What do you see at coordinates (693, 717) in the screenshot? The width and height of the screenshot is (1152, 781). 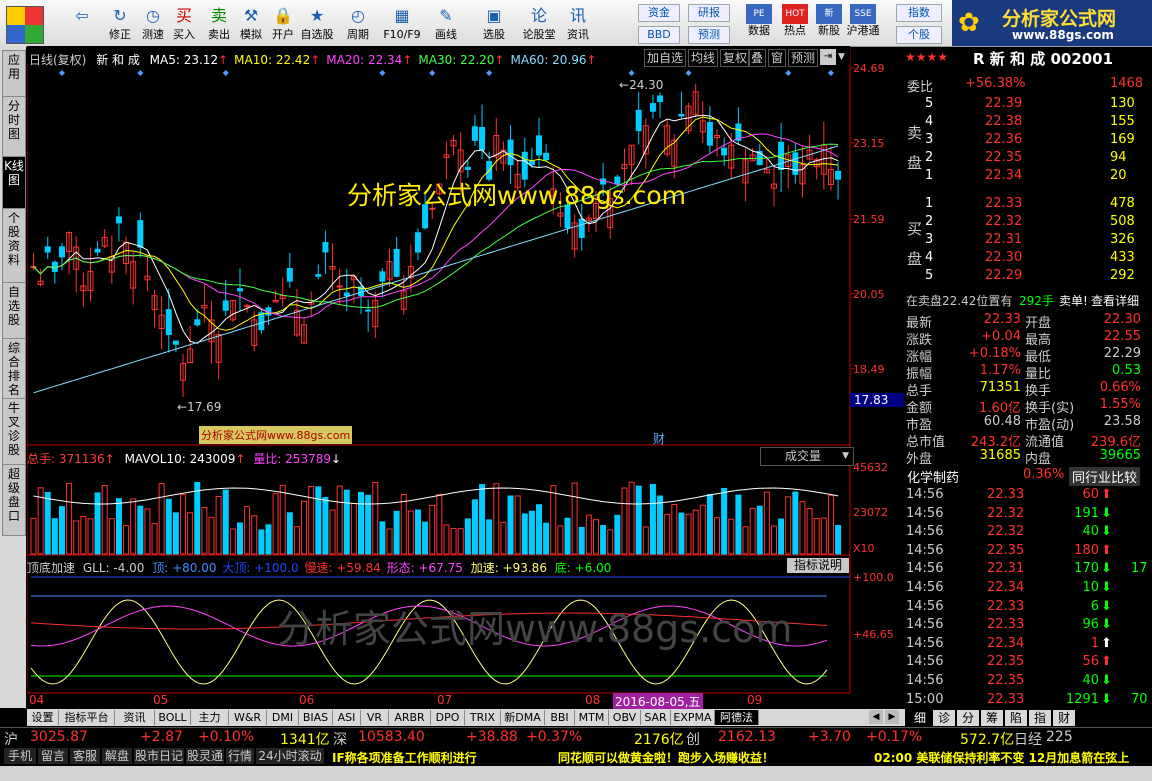 I see `bottom-tab-18: EXPMA` at bounding box center [693, 717].